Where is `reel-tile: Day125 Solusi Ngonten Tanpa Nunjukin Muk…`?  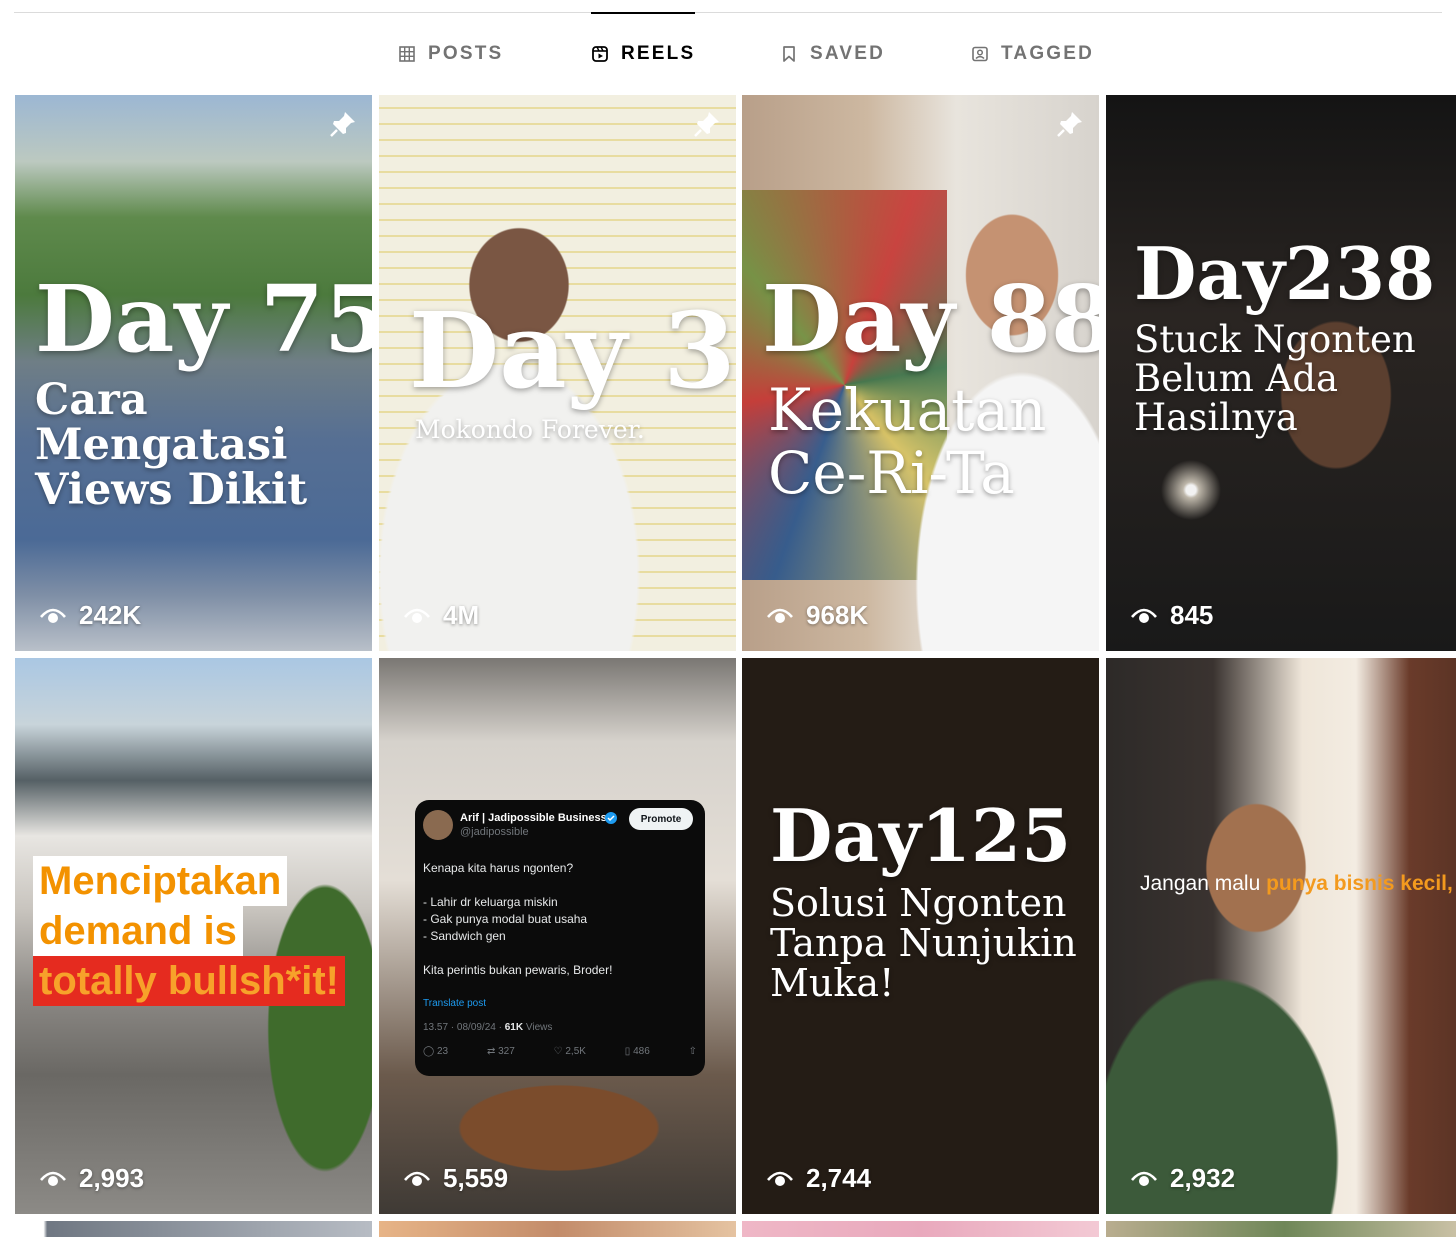 reel-tile: Day125 Solusi Ngonten Tanpa Nunjukin Muk… is located at coordinates (920, 936).